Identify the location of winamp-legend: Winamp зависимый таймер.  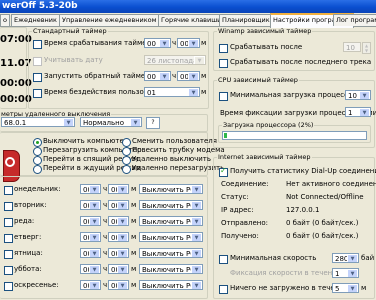
(265, 31).